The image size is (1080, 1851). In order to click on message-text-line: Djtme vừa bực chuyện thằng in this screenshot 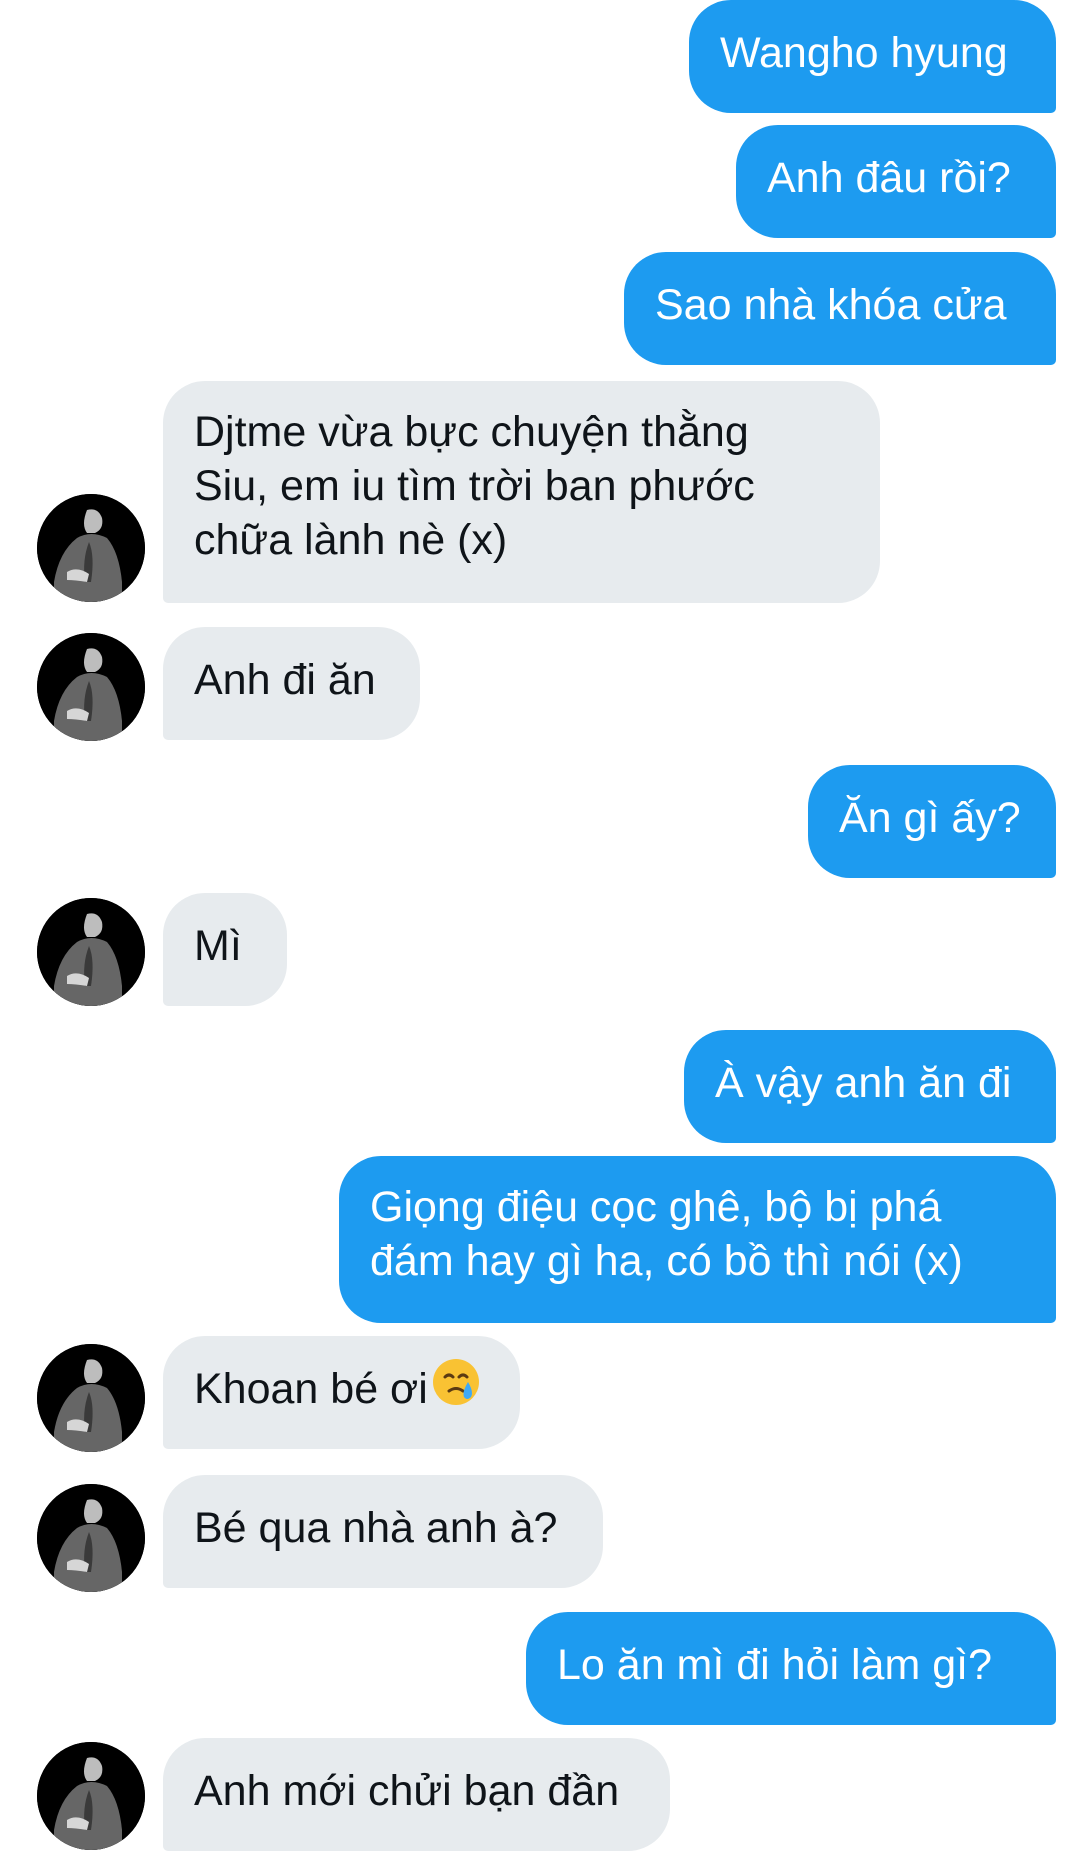, I will do `click(471, 432)`.